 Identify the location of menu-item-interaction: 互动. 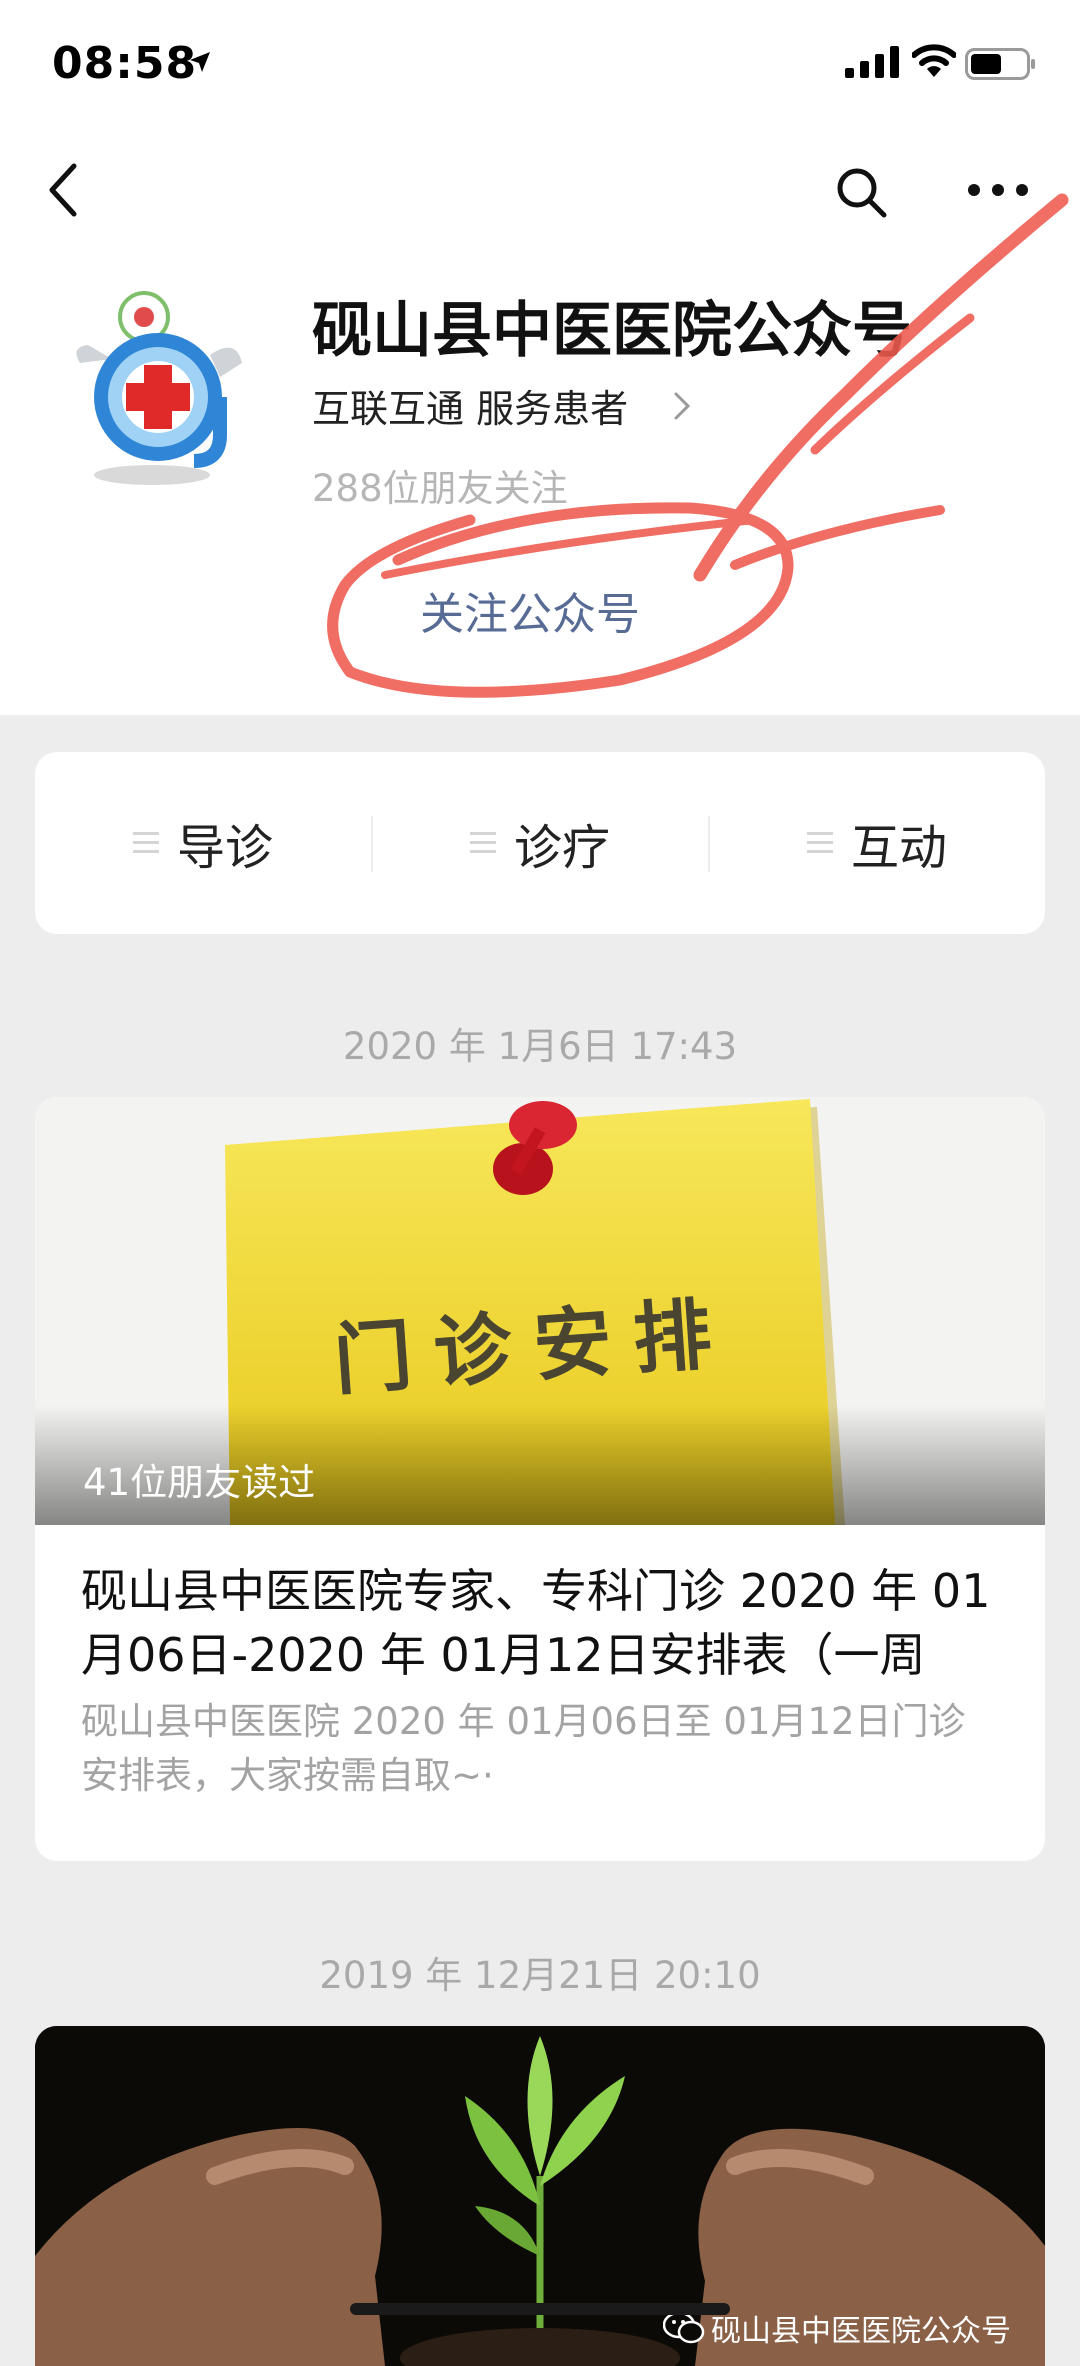
(877, 843).